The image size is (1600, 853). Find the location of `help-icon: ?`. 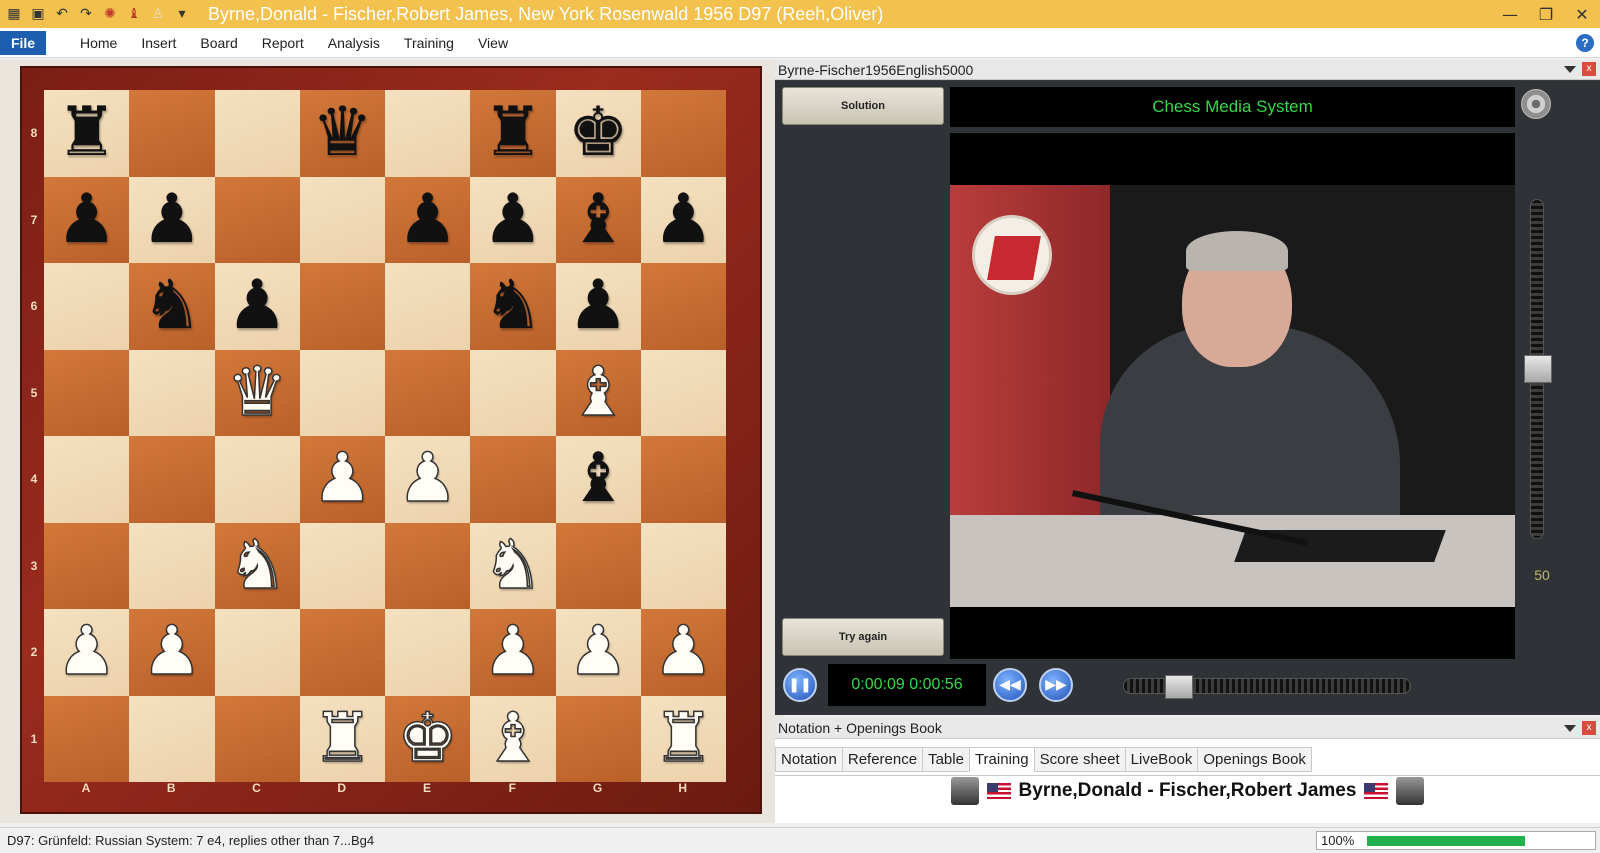

help-icon: ? is located at coordinates (1585, 43).